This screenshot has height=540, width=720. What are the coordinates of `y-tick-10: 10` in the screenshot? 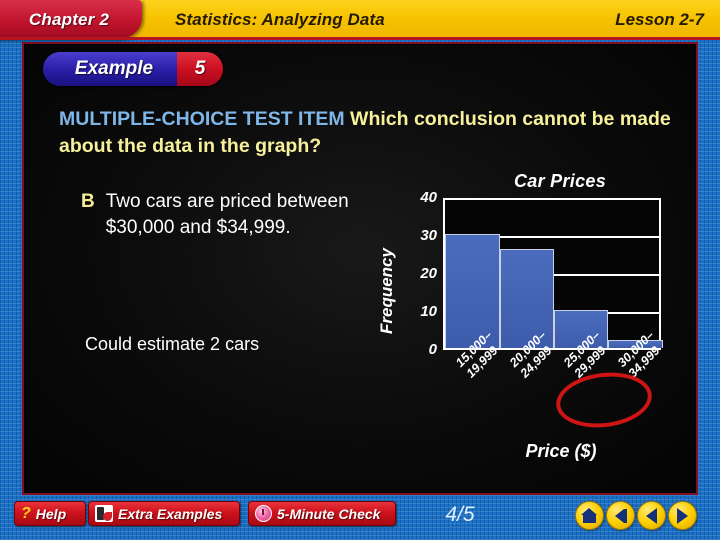 It's located at (428, 311).